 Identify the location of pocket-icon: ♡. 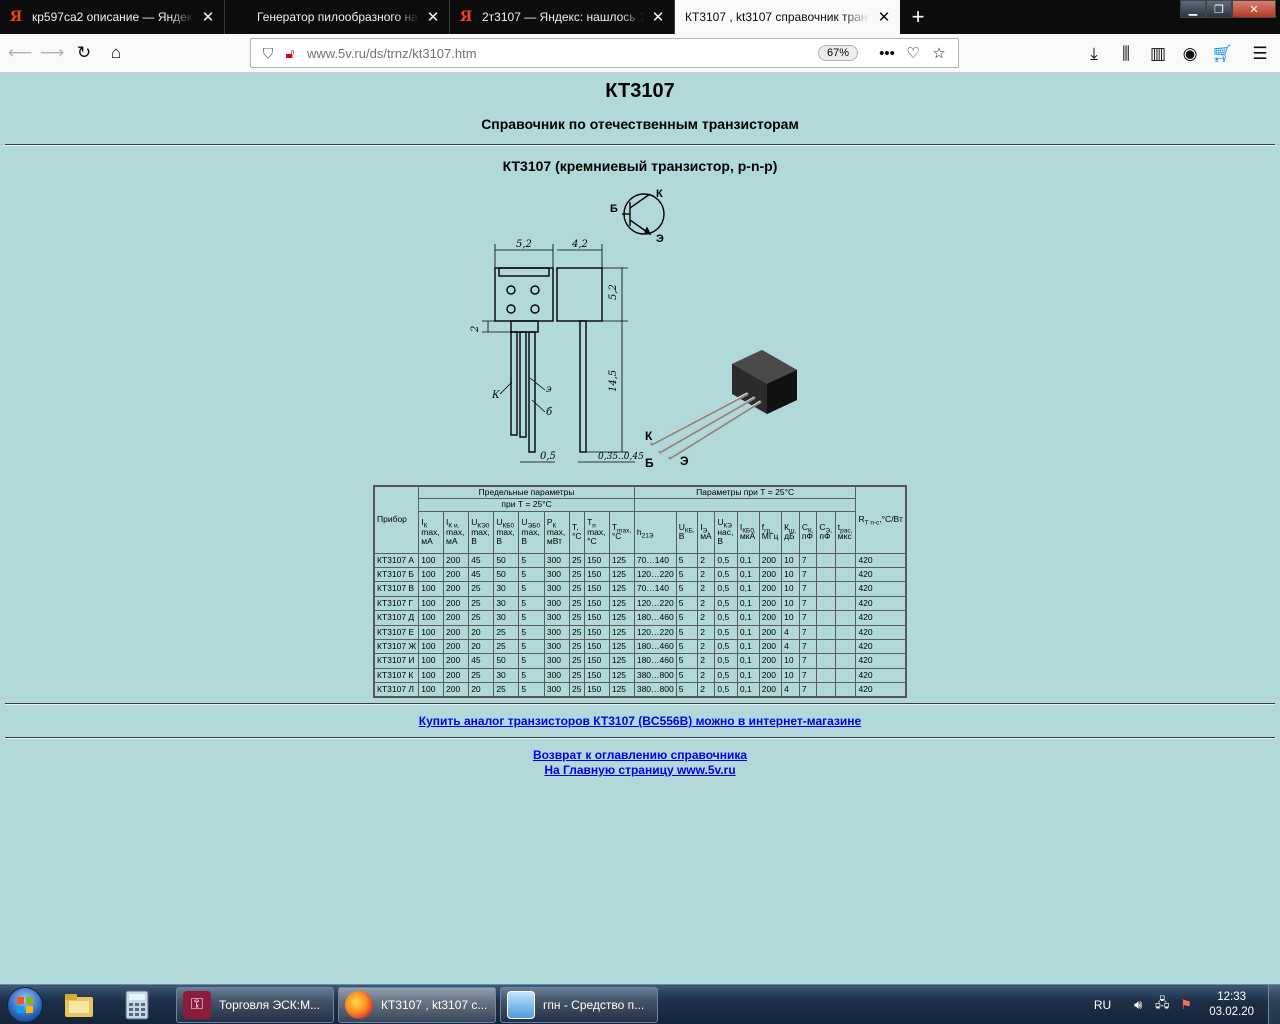
(913, 53).